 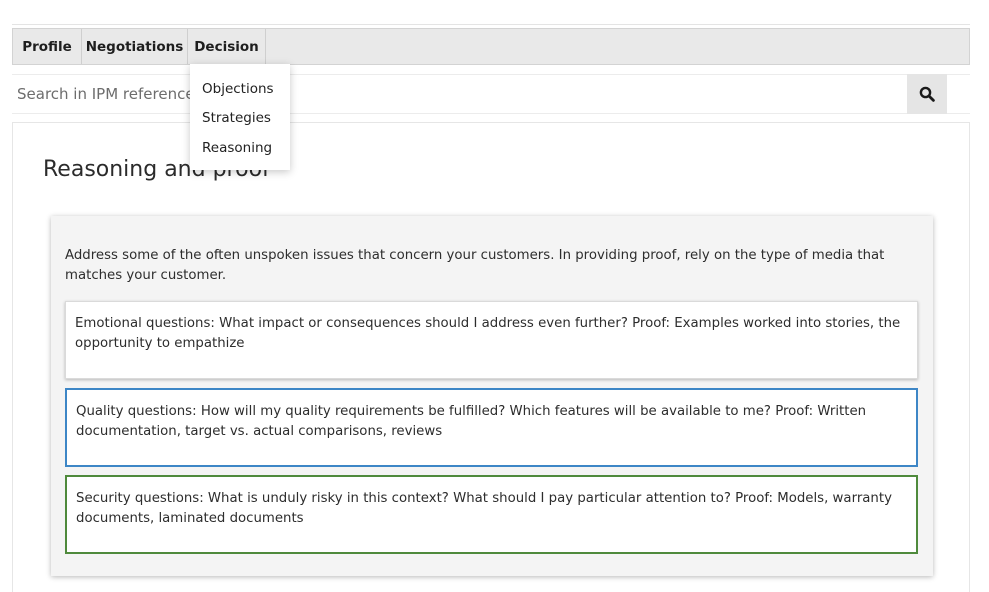 I want to click on search-bar, so click(x=491, y=94).